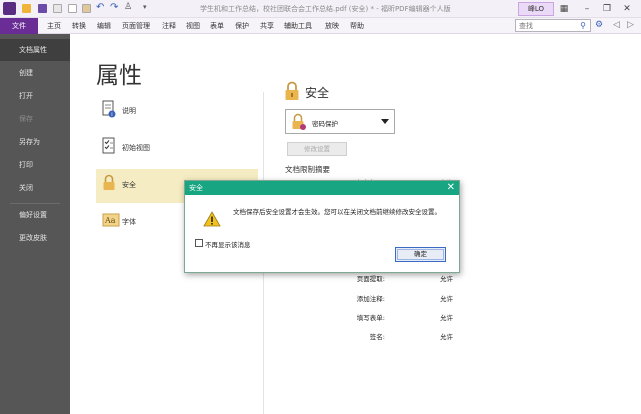 The width and height of the screenshot is (641, 414). Describe the element at coordinates (129, 222) in the screenshot. I see `prop-nav-label: 字体` at that location.